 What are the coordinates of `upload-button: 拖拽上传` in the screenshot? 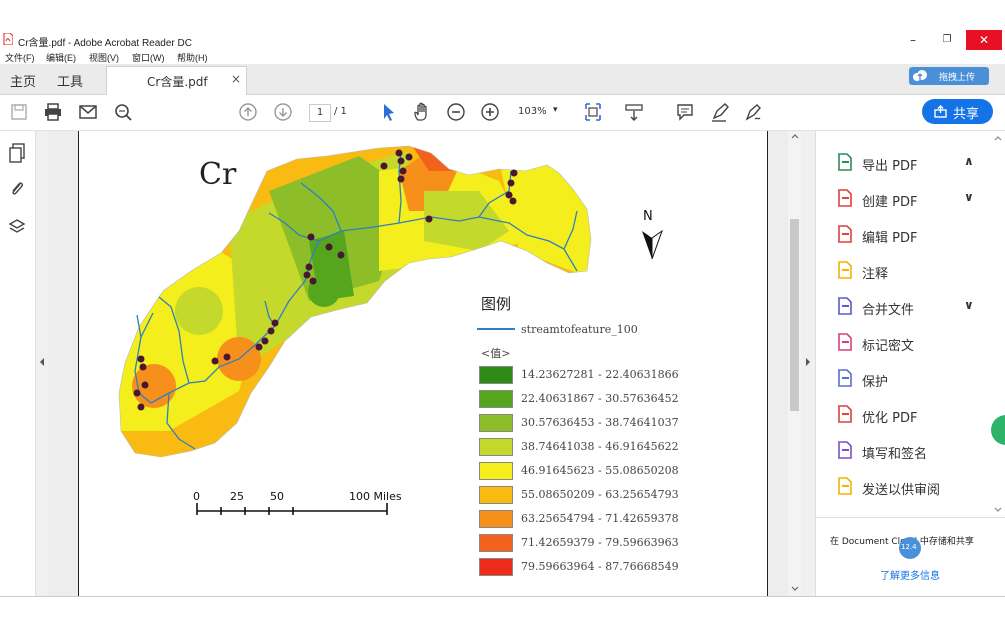 It's located at (949, 76).